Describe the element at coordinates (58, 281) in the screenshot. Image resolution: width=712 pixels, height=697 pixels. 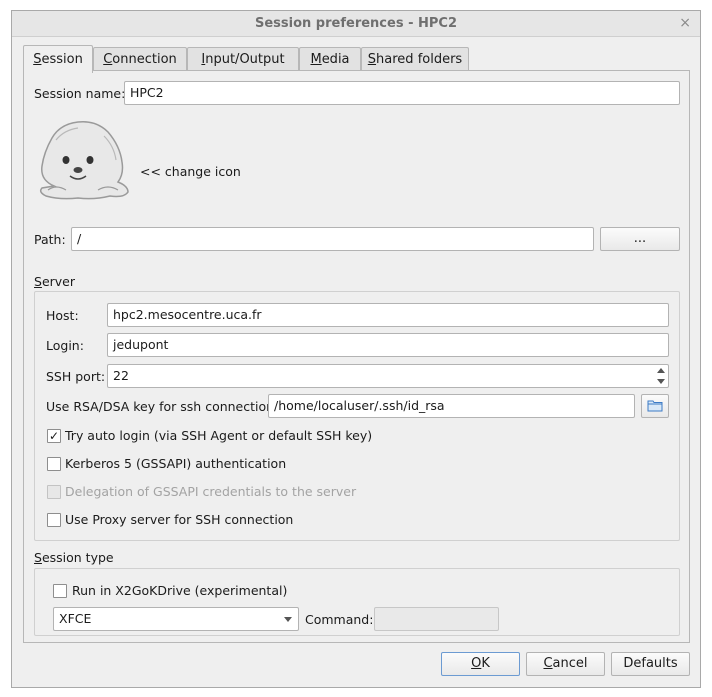
I see `server-group-label: erver` at that location.